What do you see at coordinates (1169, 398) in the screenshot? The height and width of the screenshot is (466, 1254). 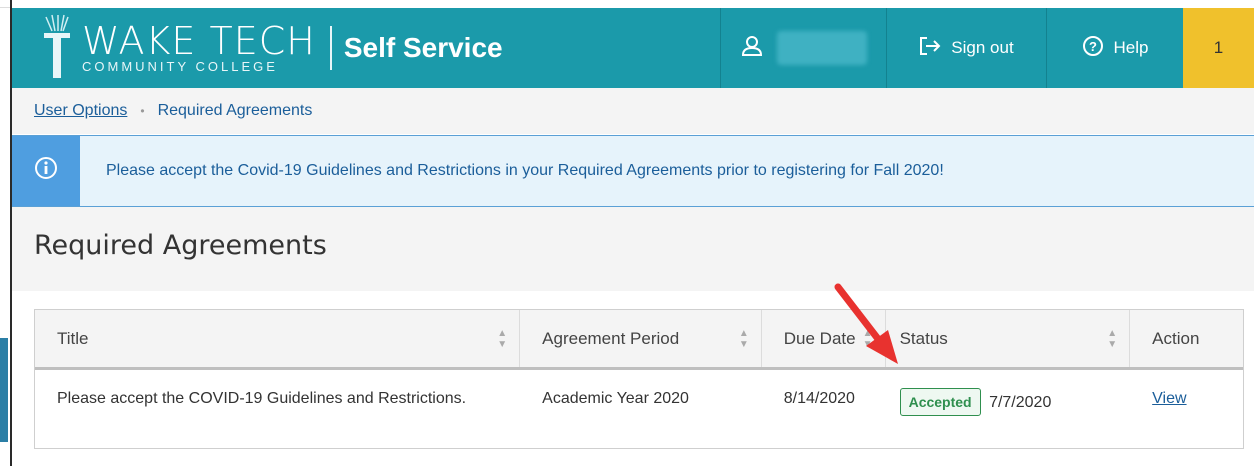 I see `view-link: View` at bounding box center [1169, 398].